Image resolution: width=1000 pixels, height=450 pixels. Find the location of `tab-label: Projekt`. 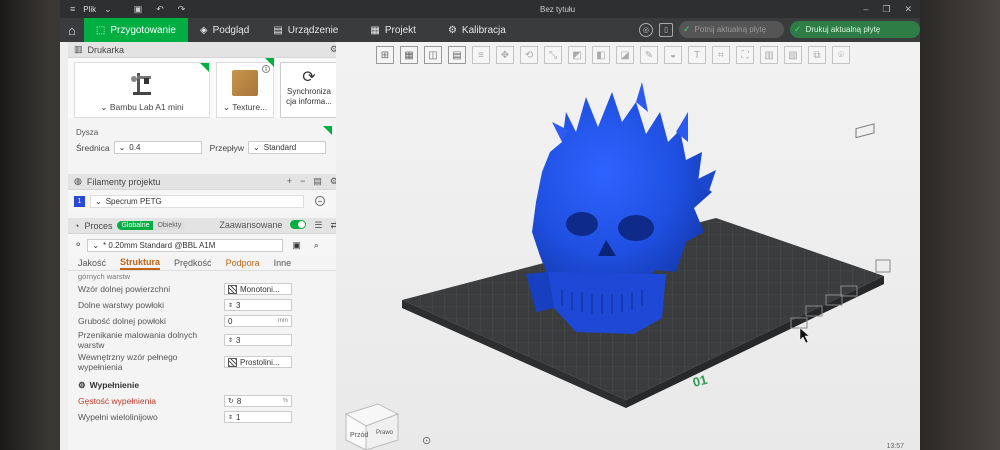

tab-label: Projekt is located at coordinates (400, 30).